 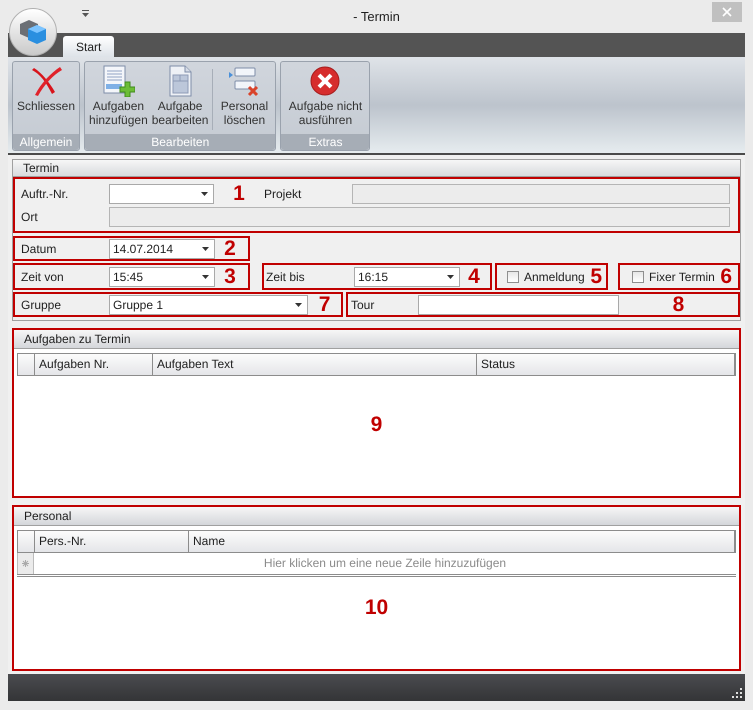 I want to click on annotation-number: 4, so click(x=474, y=276).